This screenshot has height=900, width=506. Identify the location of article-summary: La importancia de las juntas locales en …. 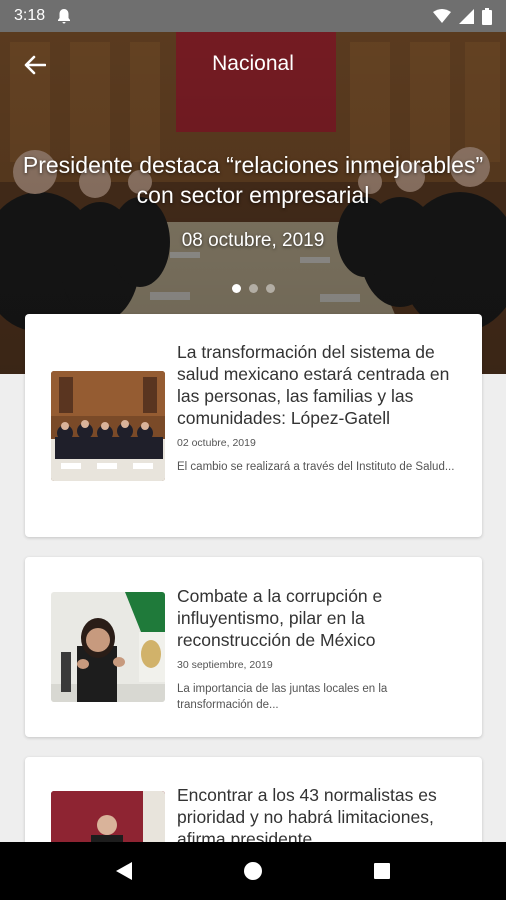
(282, 697).